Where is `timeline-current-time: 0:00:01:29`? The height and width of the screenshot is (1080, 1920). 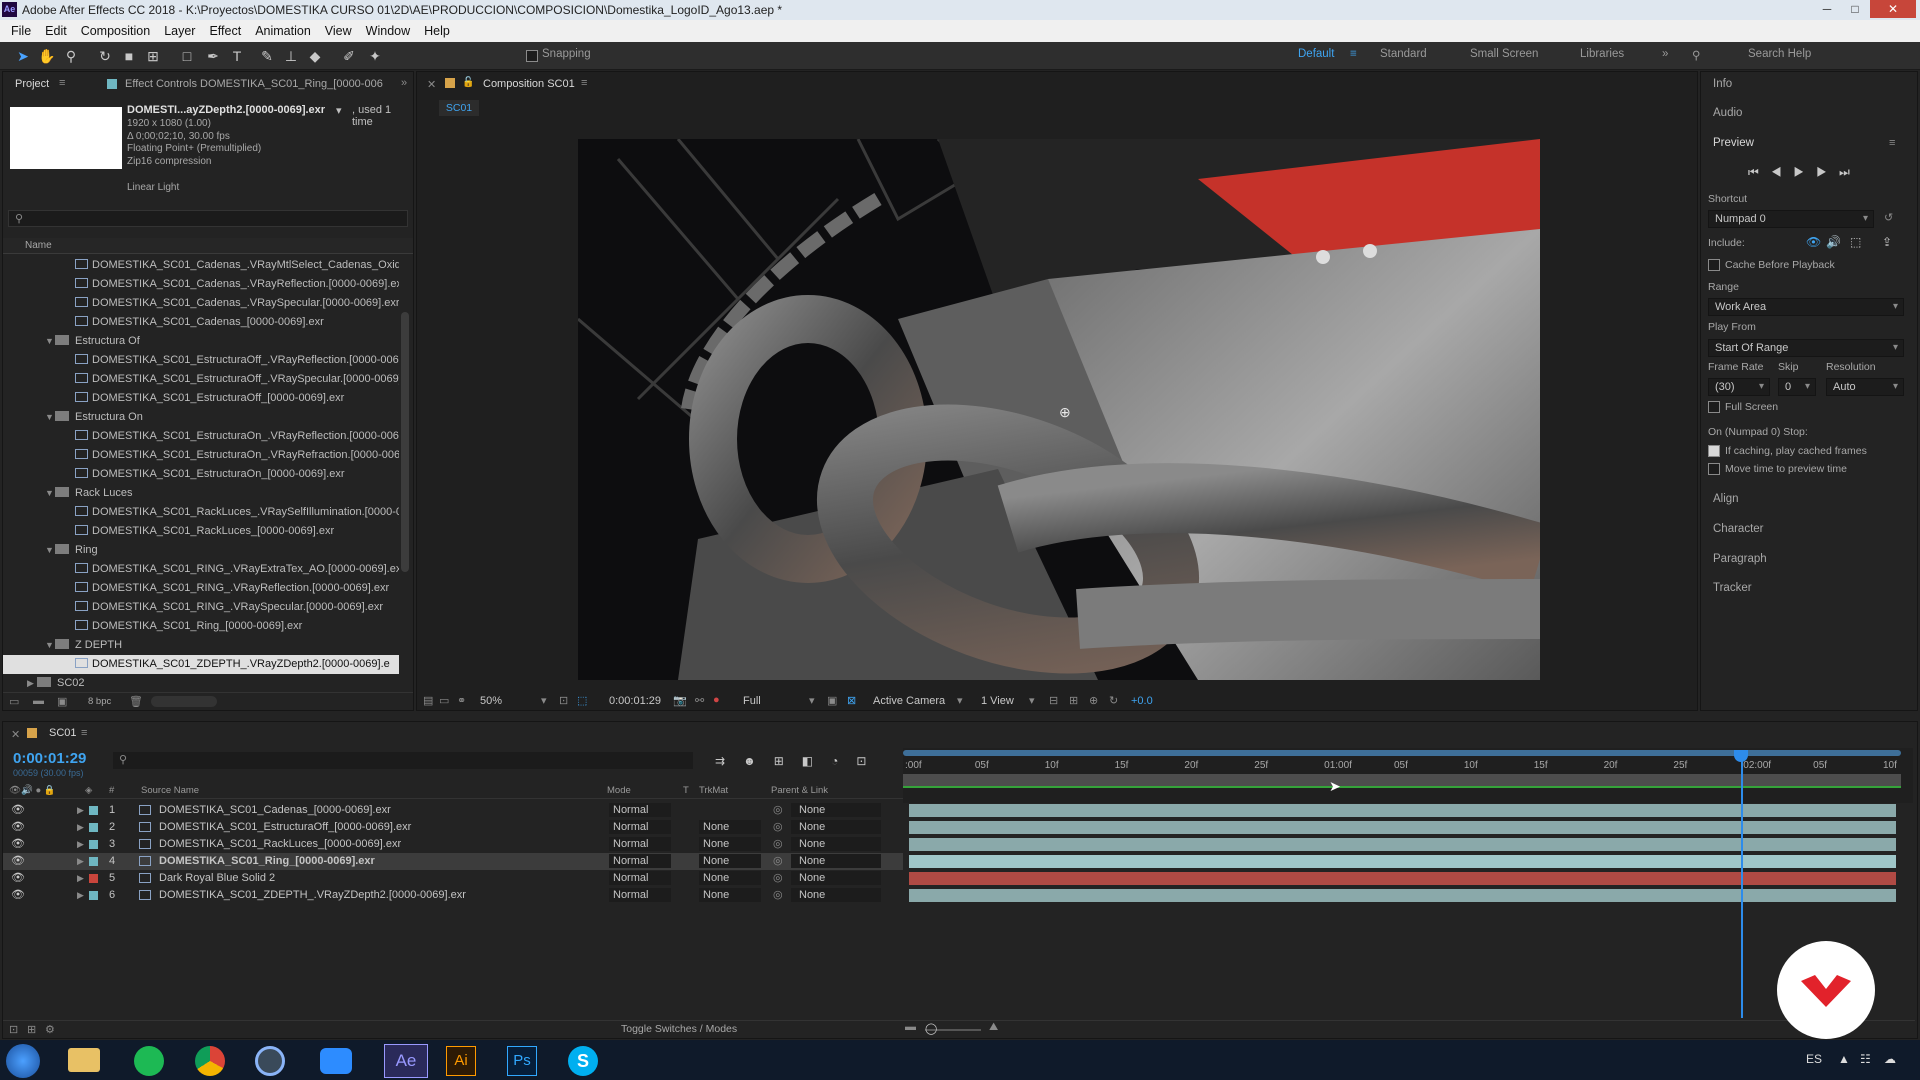 timeline-current-time: 0:00:01:29 is located at coordinates (49, 758).